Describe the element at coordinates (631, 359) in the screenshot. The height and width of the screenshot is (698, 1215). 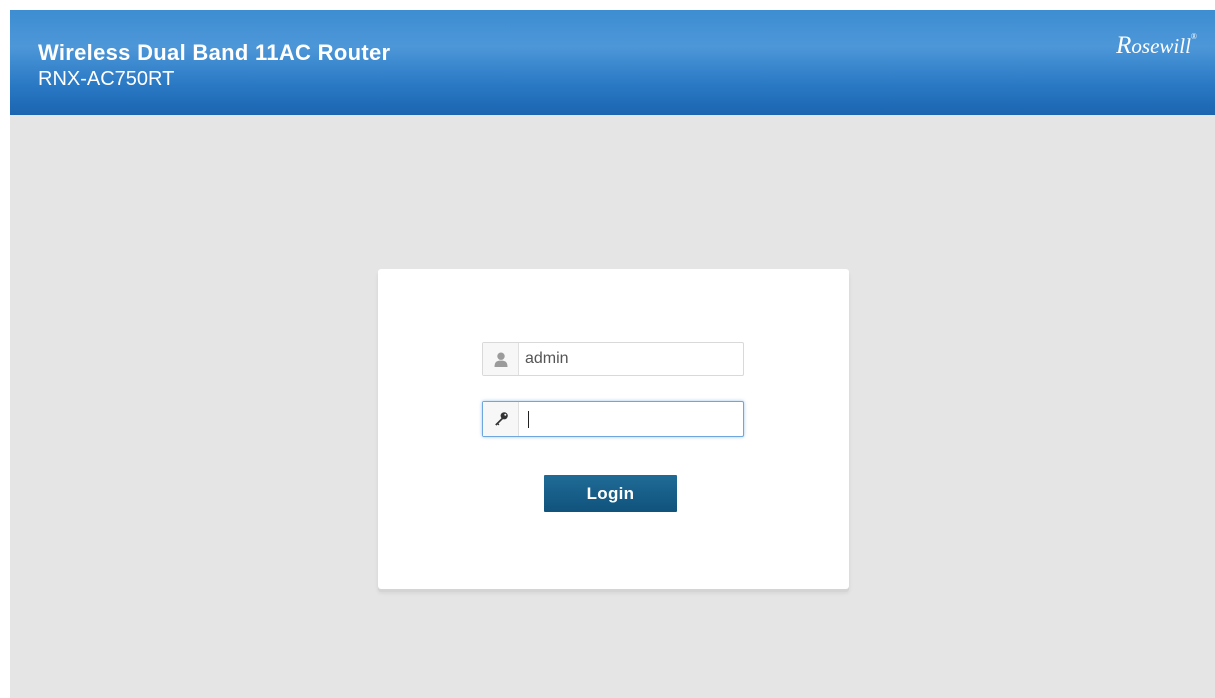
I see `username-input` at that location.